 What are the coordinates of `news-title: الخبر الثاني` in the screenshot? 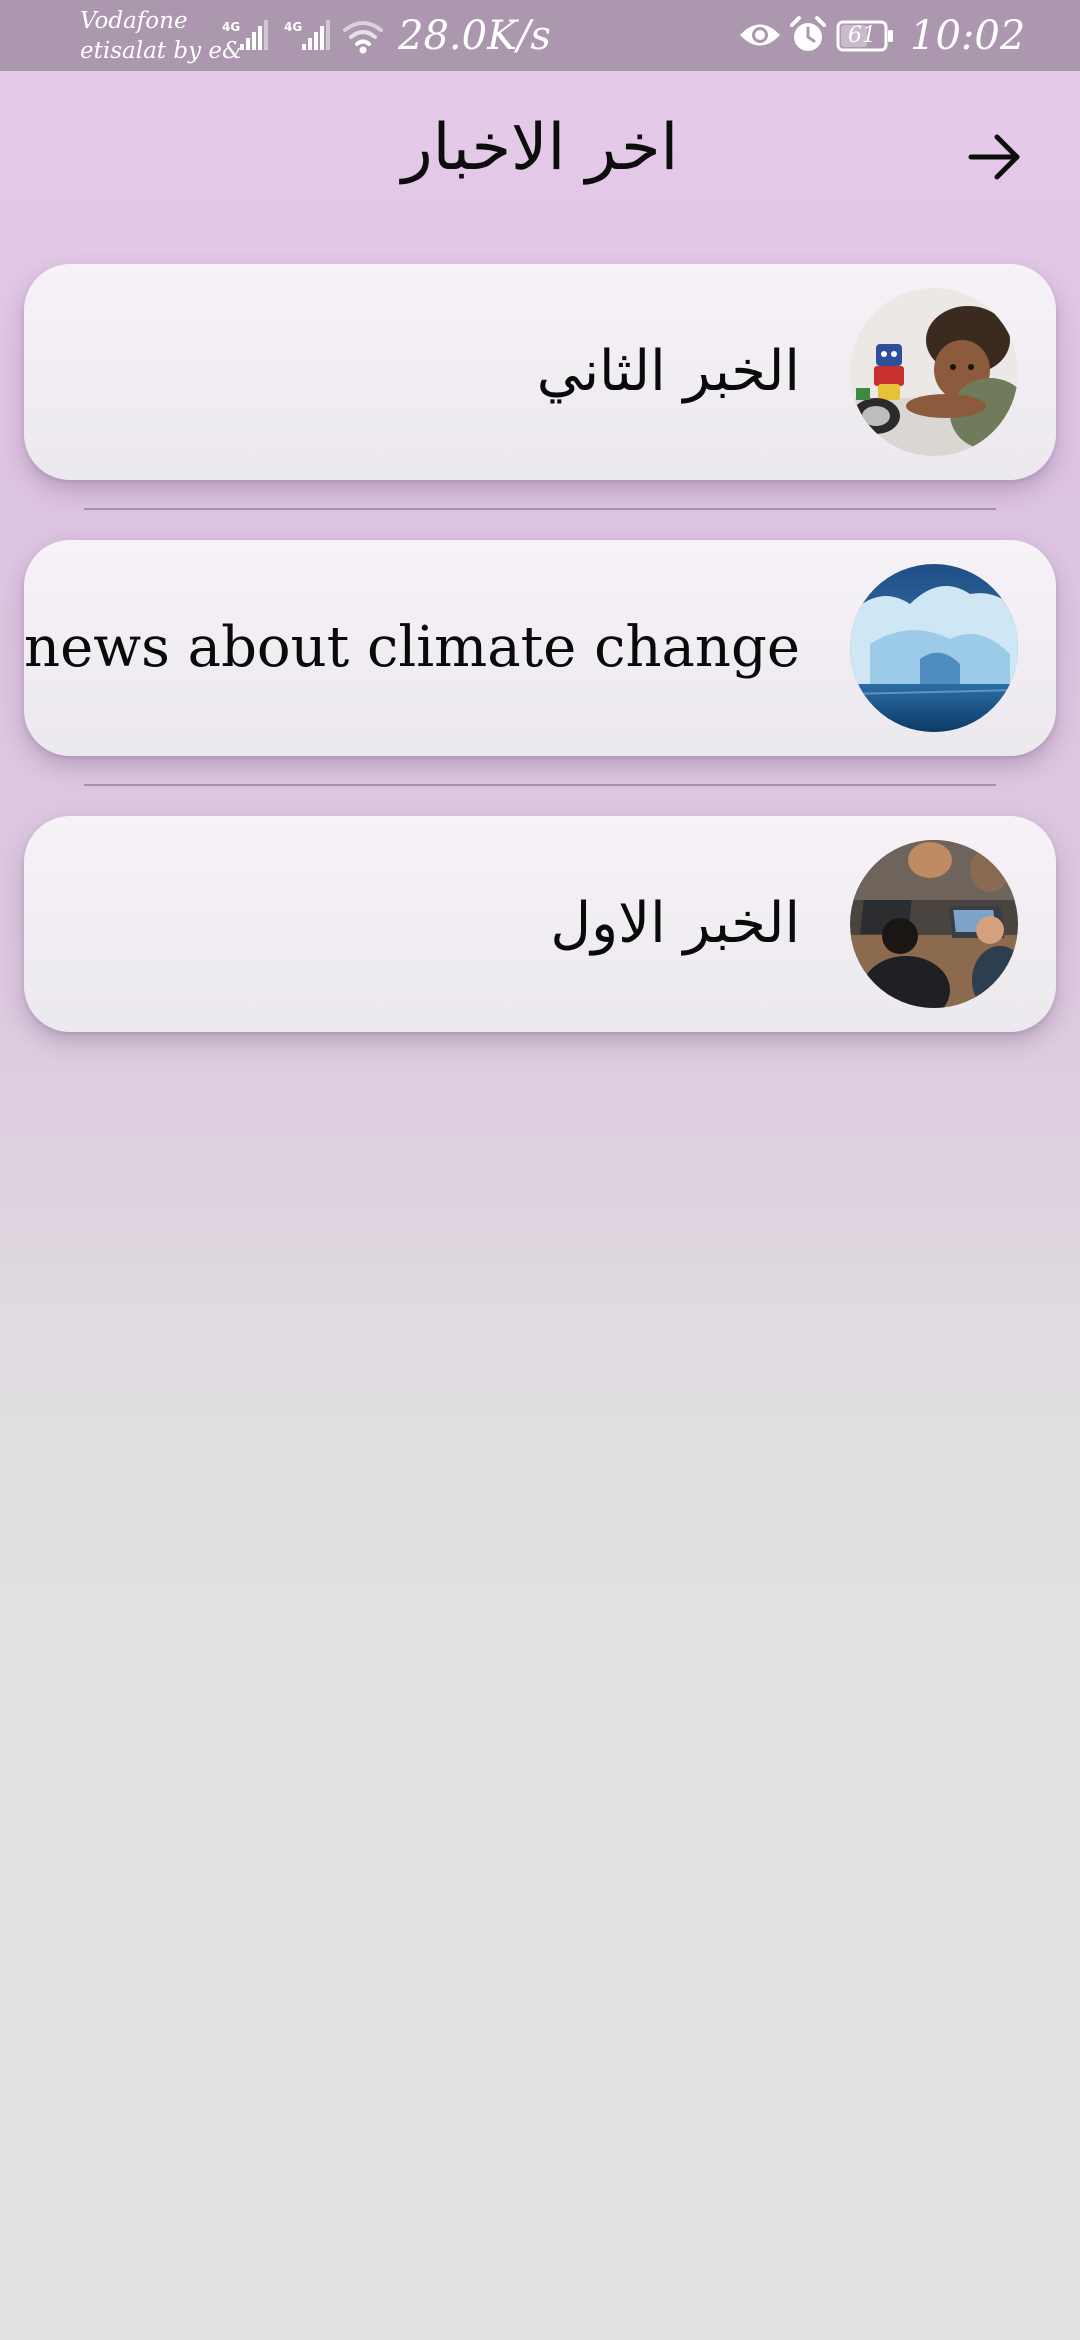 It's located at (668, 371).